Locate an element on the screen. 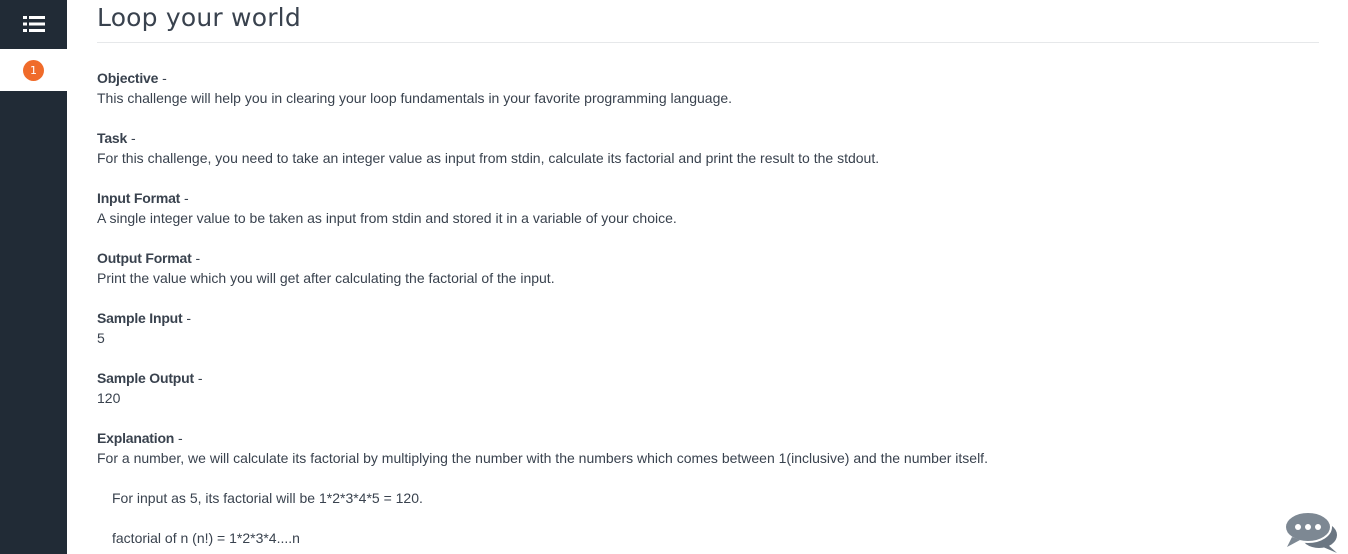 The width and height of the screenshot is (1348, 554). question-number-badge: 1 is located at coordinates (33, 70).